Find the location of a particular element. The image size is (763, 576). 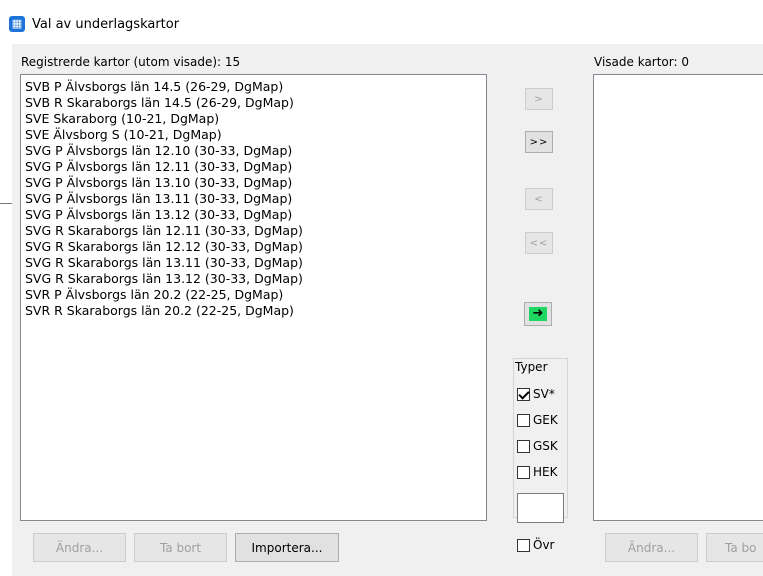

custom-type-input is located at coordinates (540, 508).